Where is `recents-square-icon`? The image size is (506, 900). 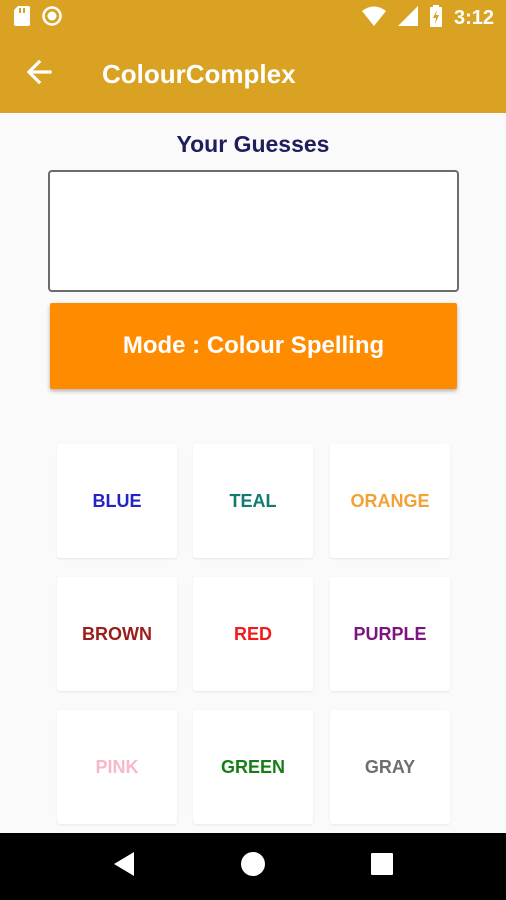 recents-square-icon is located at coordinates (381, 866).